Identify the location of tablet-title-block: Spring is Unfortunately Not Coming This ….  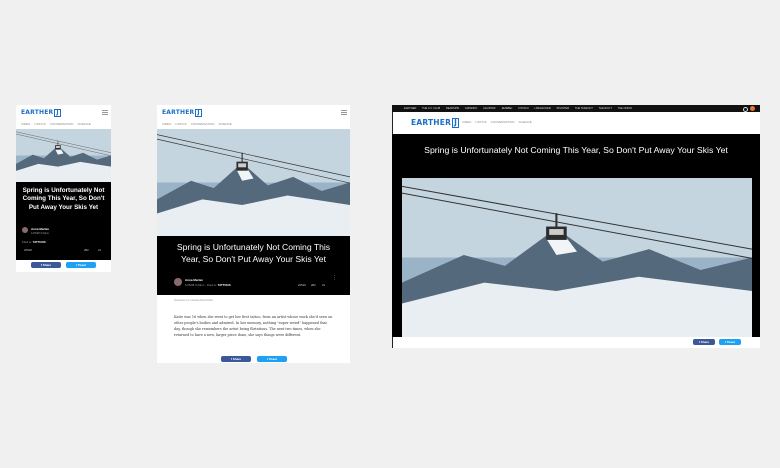
(253, 265).